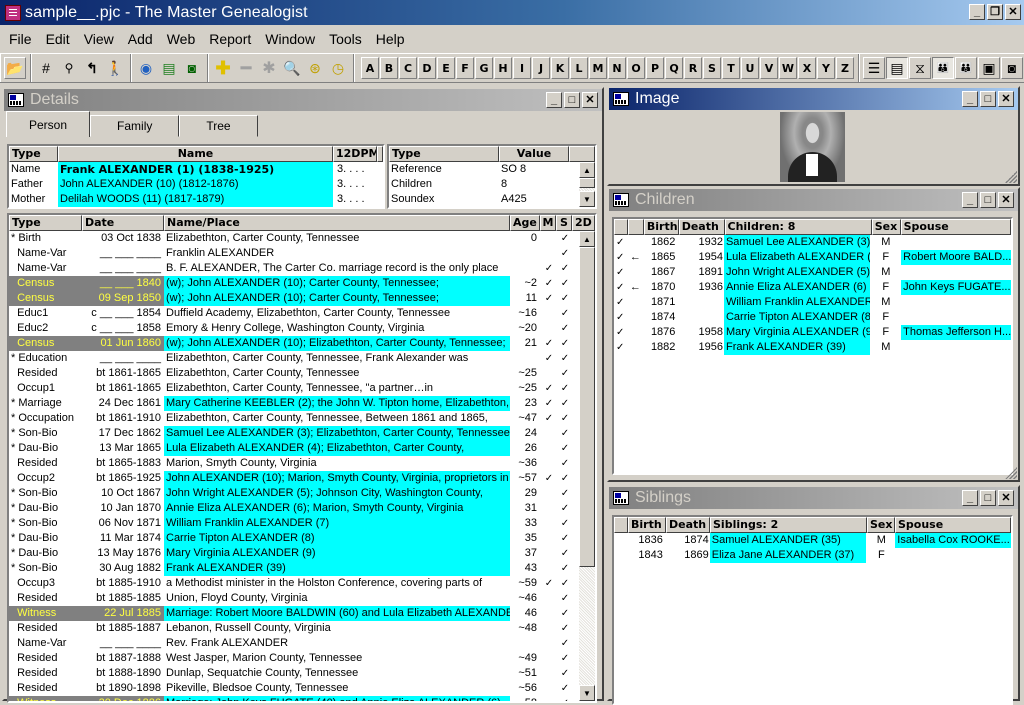 The height and width of the screenshot is (705, 1024). Describe the element at coordinates (290, 39) in the screenshot. I see `menu-window: Window` at that location.